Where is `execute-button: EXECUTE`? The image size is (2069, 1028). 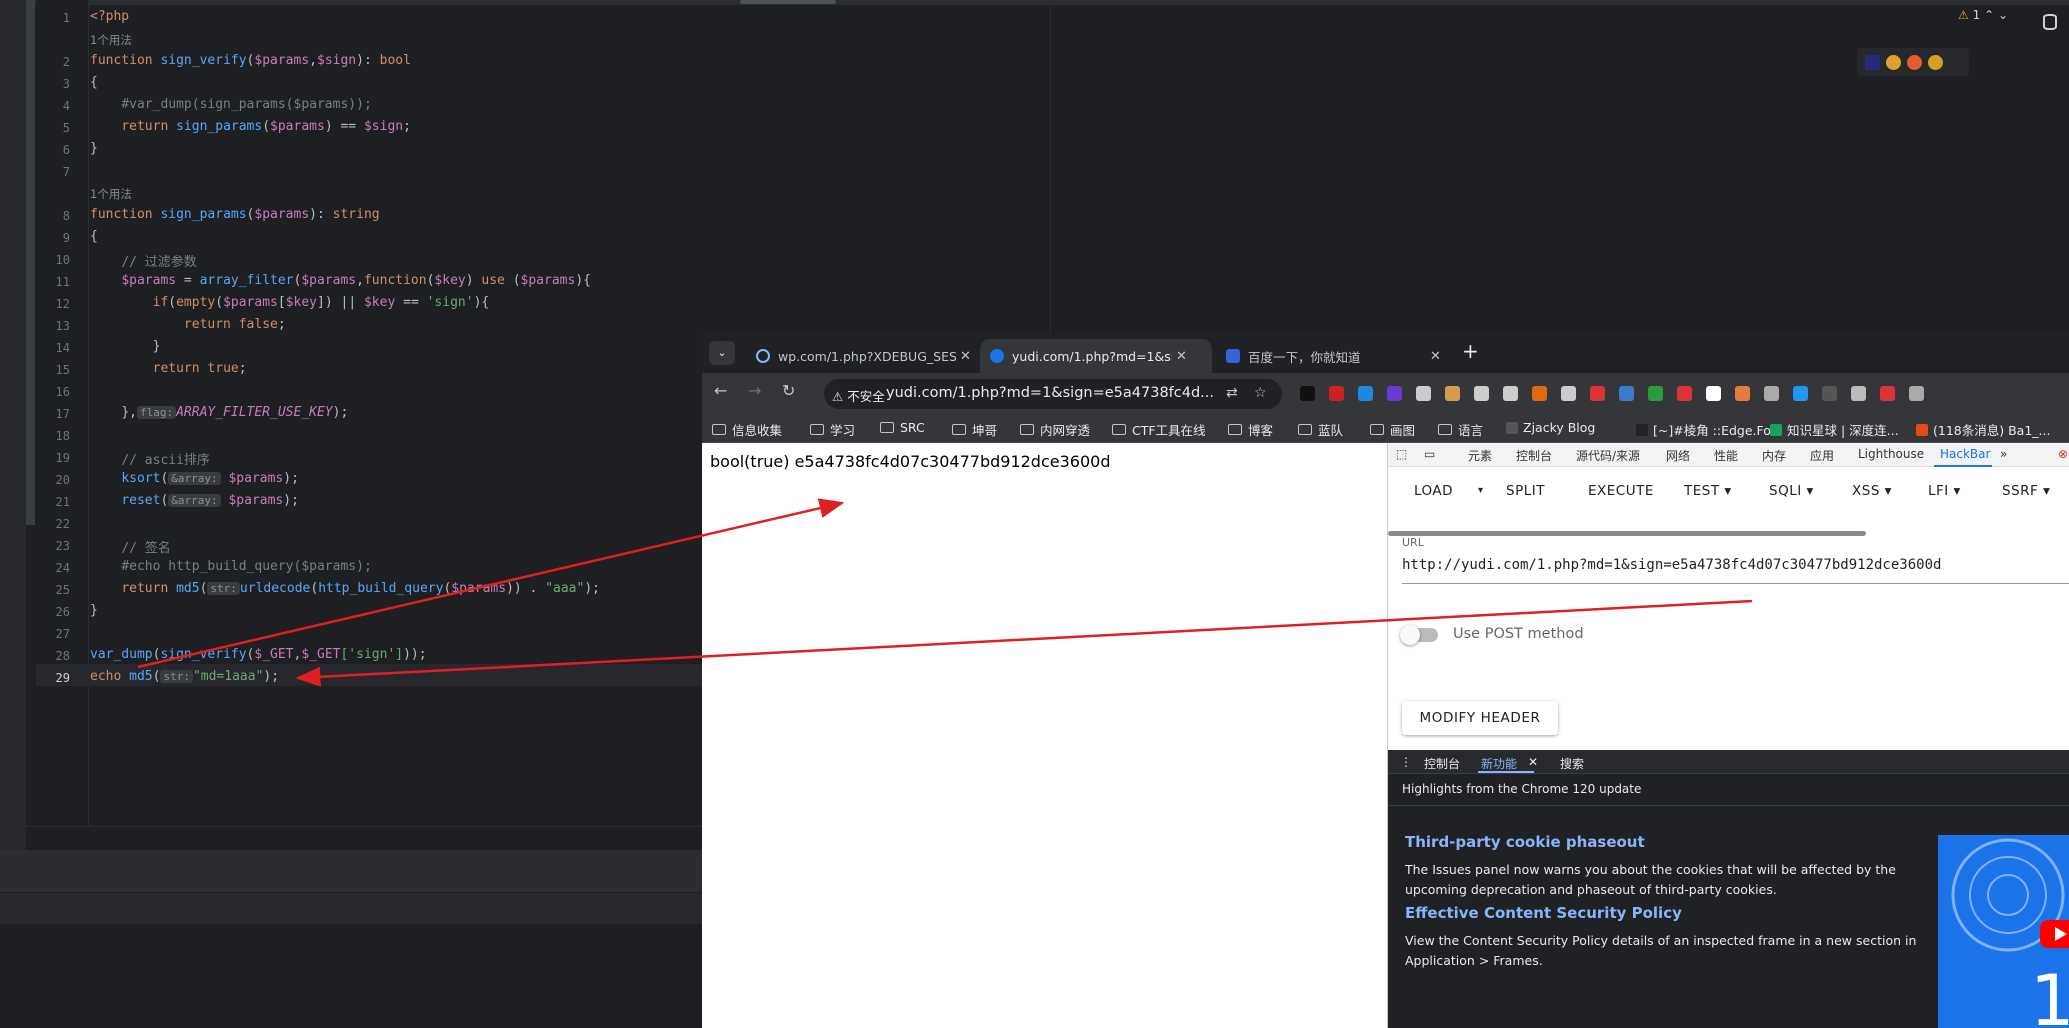
execute-button: EXECUTE is located at coordinates (1621, 491).